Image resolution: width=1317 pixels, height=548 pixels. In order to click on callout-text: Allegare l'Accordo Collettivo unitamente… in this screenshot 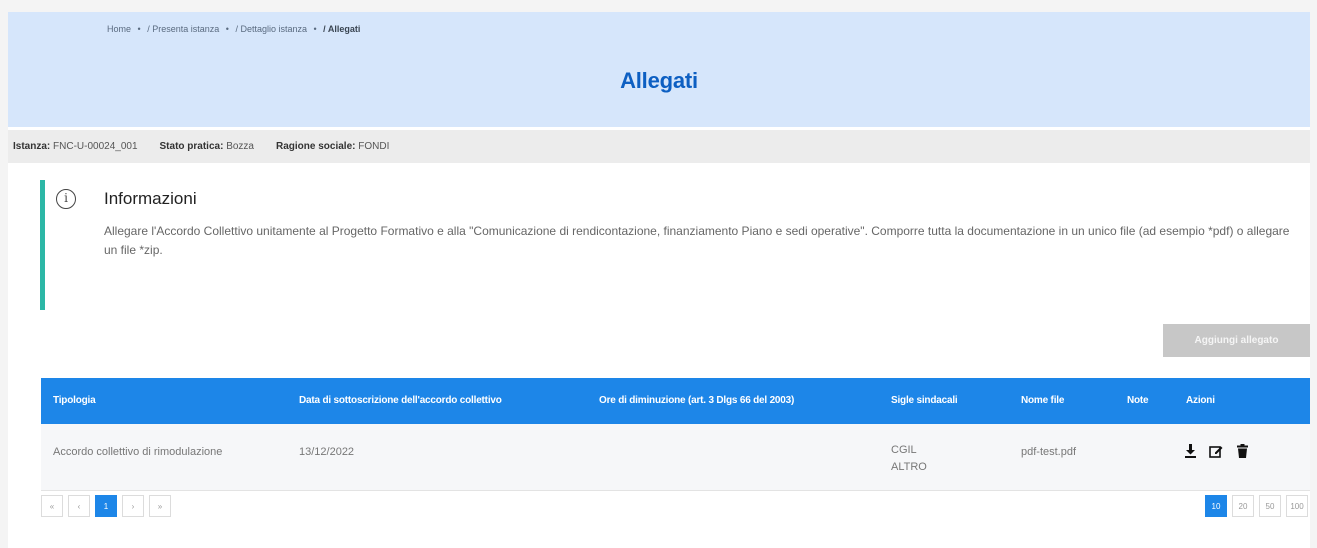, I will do `click(697, 240)`.